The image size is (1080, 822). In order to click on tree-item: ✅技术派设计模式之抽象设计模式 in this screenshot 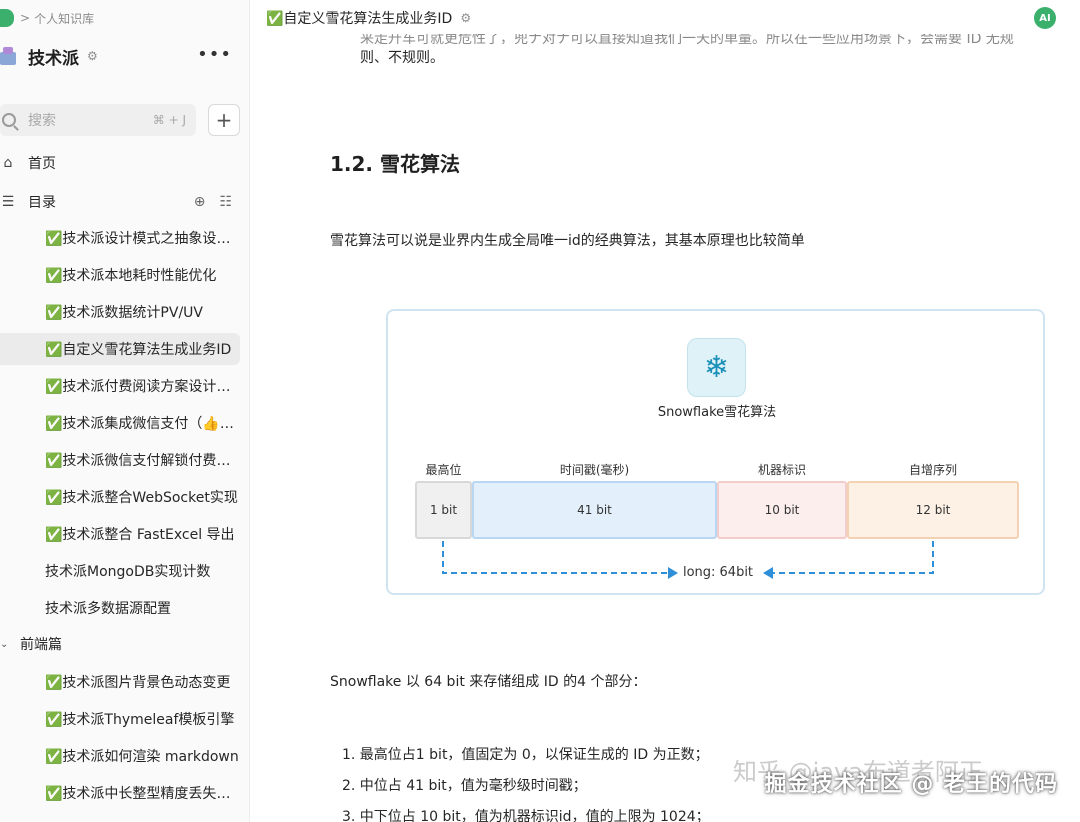, I will do `click(120, 238)`.